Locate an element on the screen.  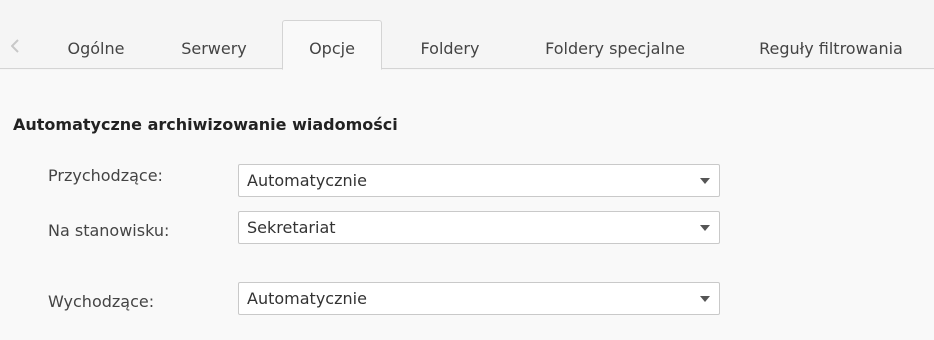
tab-label: Ogólne is located at coordinates (96, 48).